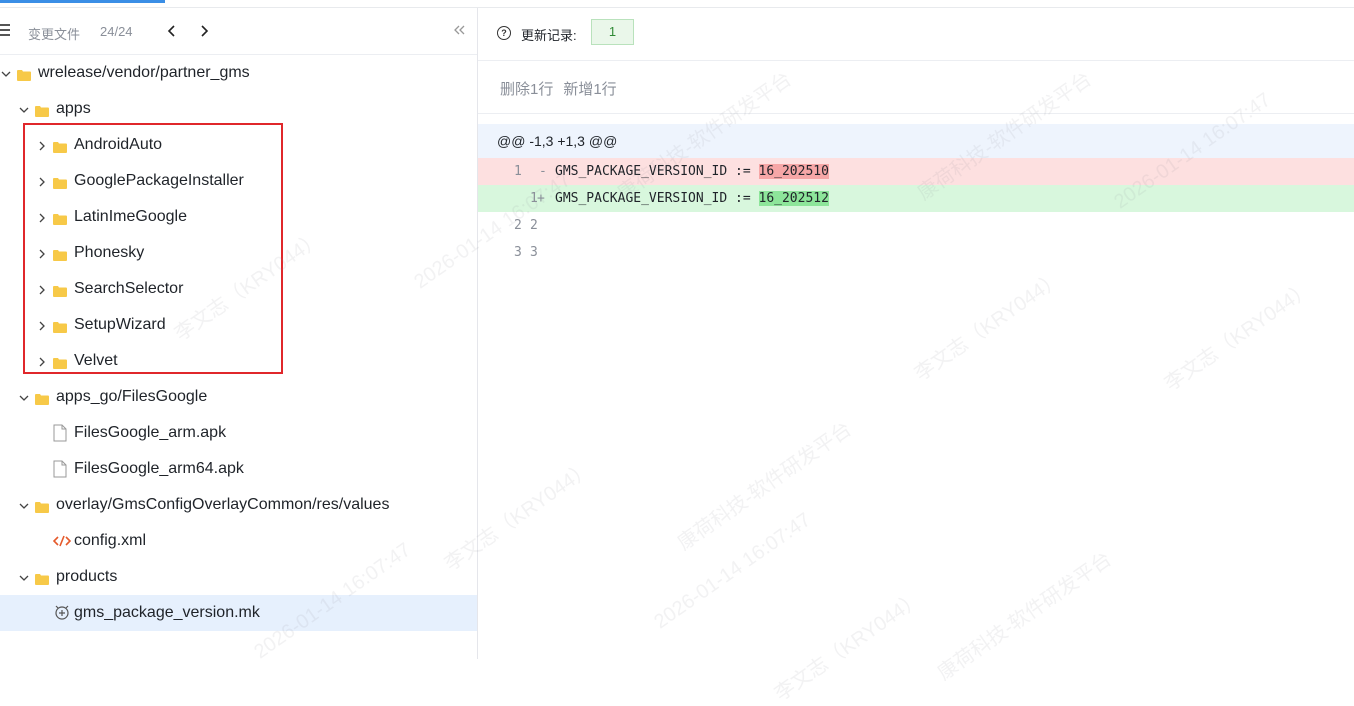 This screenshot has height=706, width=1354. I want to click on diff-marker: +, so click(541, 198).